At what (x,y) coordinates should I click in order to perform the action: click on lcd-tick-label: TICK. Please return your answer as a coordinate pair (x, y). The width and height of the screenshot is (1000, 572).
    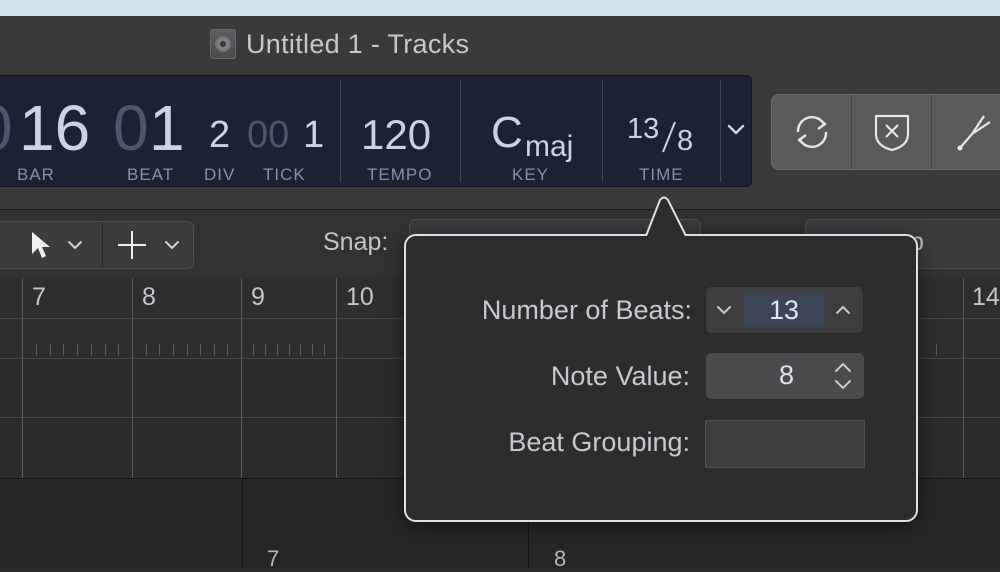
    Looking at the image, I should click on (284, 174).